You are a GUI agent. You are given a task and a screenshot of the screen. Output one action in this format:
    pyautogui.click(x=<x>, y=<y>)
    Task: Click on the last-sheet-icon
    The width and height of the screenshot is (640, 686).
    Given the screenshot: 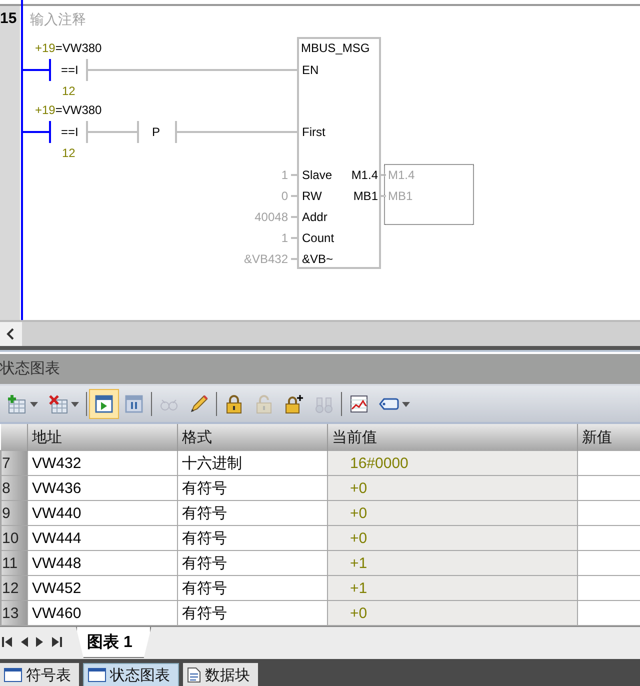 What is the action you would take?
    pyautogui.click(x=57, y=642)
    